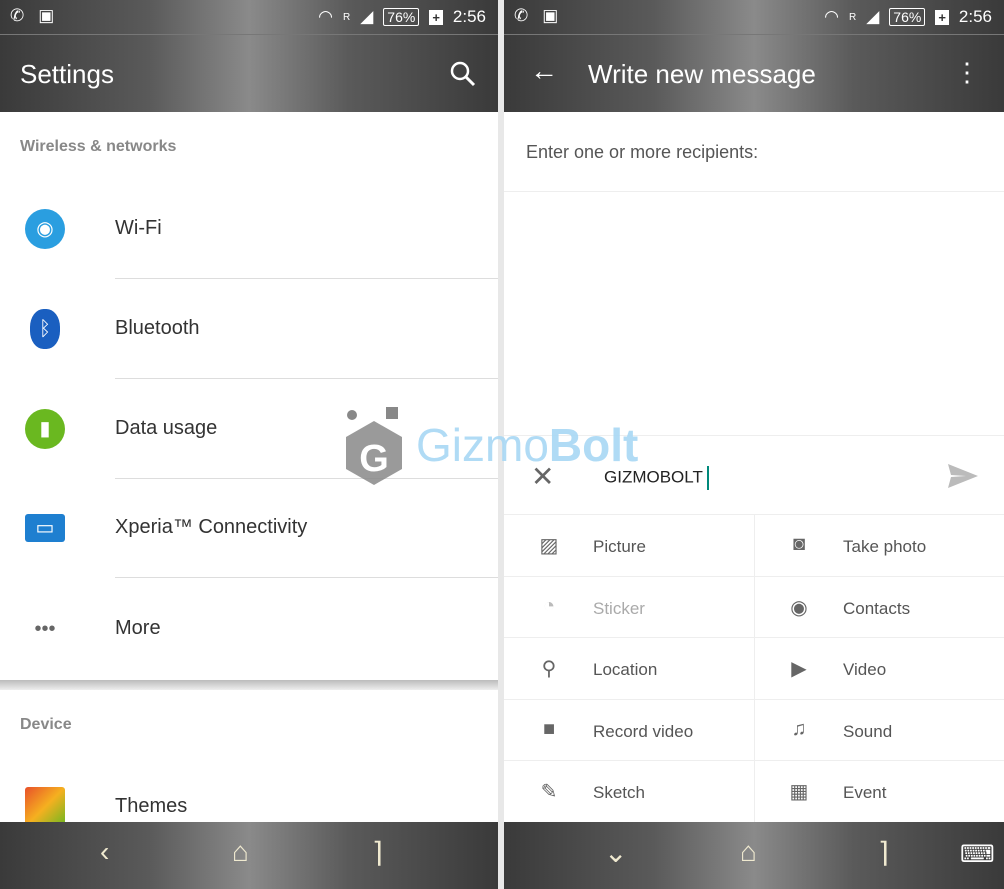  Describe the element at coordinates (643, 731) in the screenshot. I see `attach-label: Record video` at that location.